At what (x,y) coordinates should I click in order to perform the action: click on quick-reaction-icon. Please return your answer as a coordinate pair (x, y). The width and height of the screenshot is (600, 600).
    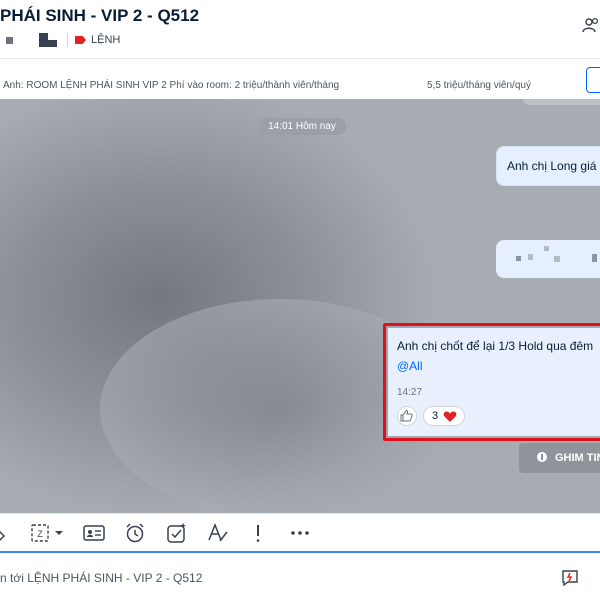
    Looking at the image, I should click on (570, 578).